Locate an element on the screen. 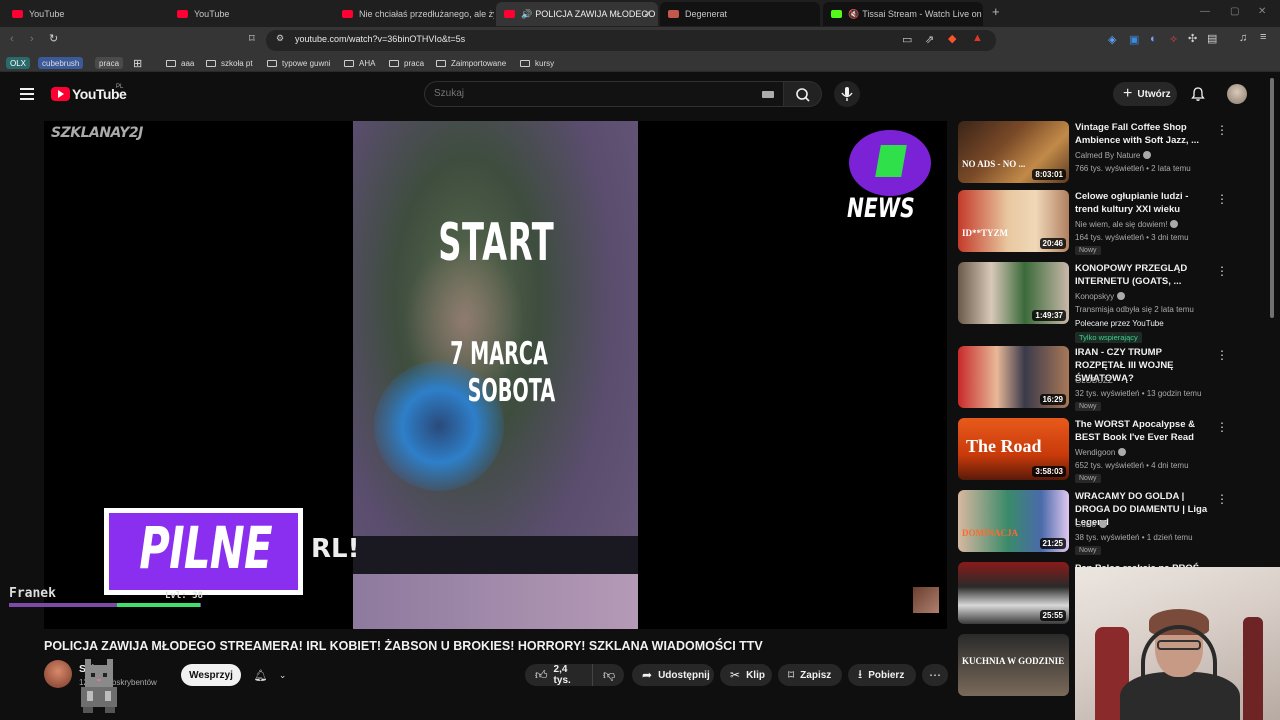  browser-tab-active: 🔊 POLICJA ZAWIJA MŁODEGO ST... ✕ is located at coordinates (577, 14).